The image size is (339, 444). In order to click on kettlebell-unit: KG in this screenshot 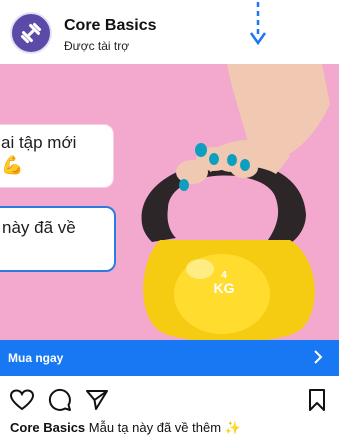, I will do `click(224, 288)`.